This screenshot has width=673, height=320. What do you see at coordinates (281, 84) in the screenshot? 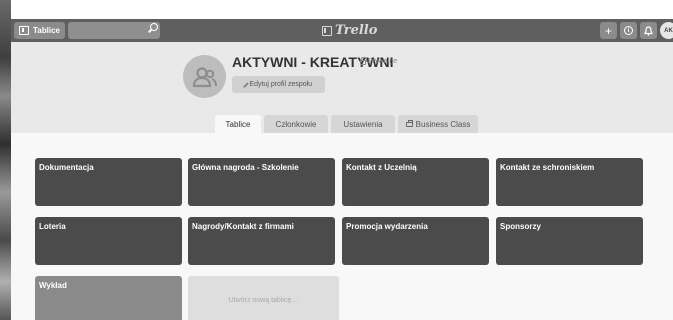
I see `edit-team-profile-label: Edytuj profil zespołu` at bounding box center [281, 84].